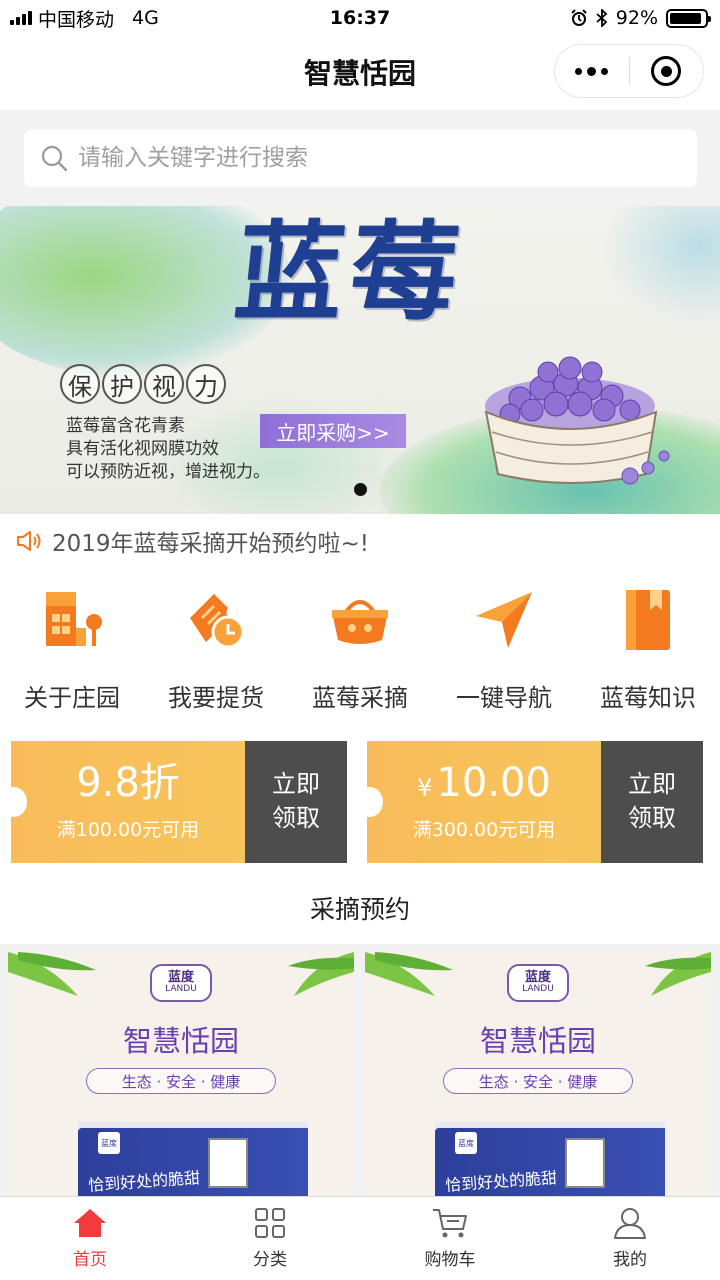  I want to click on menu-item-about: 关于庄园, so click(72, 648).